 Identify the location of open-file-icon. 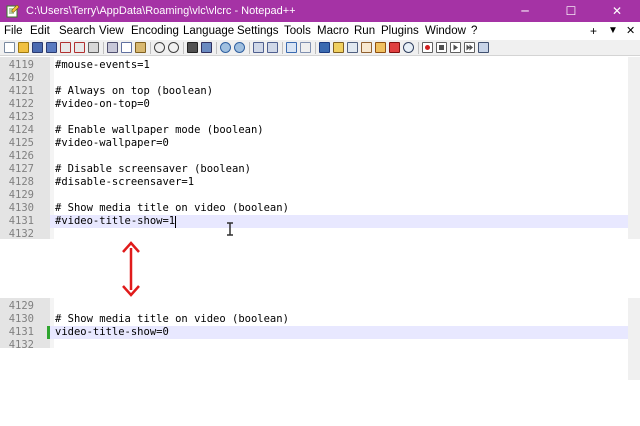
(23, 47).